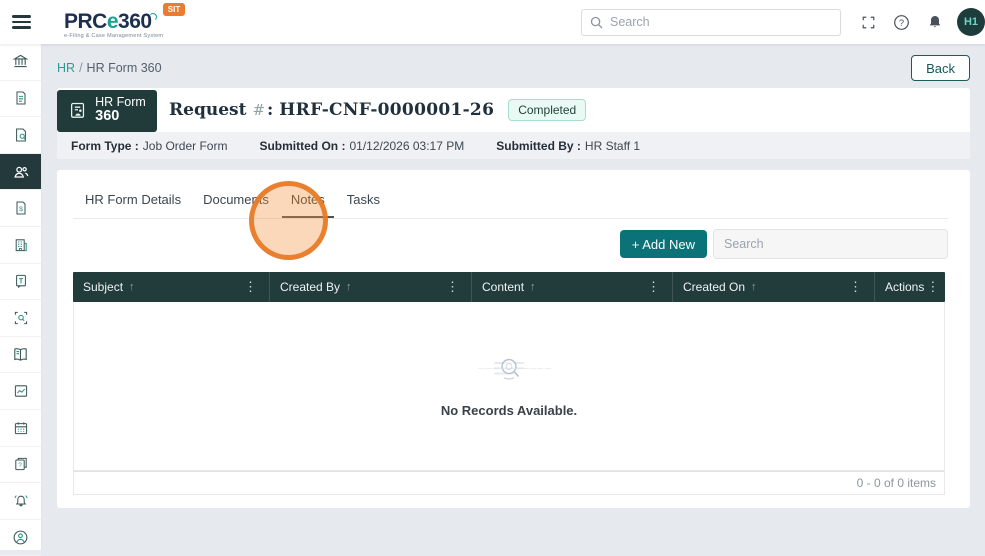 Image resolution: width=985 pixels, height=556 pixels. What do you see at coordinates (940, 68) in the screenshot?
I see `back-button: Back` at bounding box center [940, 68].